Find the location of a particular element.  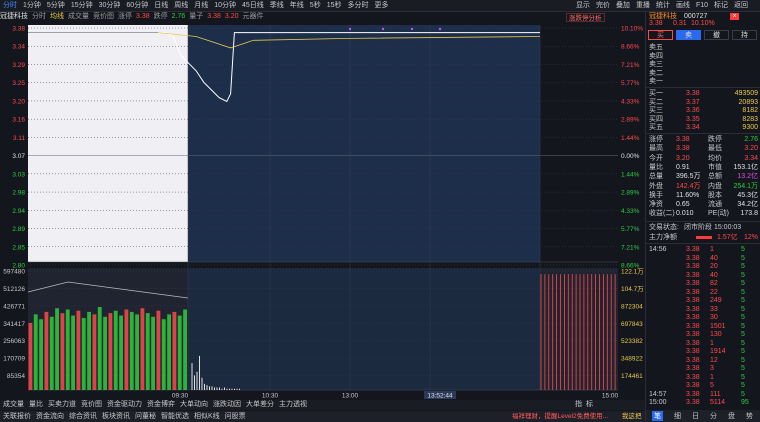

indicator-tab: 大单动向 is located at coordinates (194, 405).